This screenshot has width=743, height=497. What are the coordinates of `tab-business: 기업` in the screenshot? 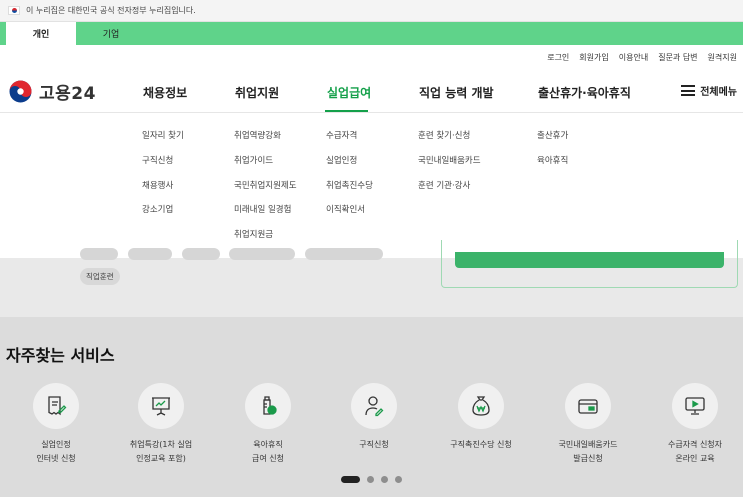 It's located at (111, 33).